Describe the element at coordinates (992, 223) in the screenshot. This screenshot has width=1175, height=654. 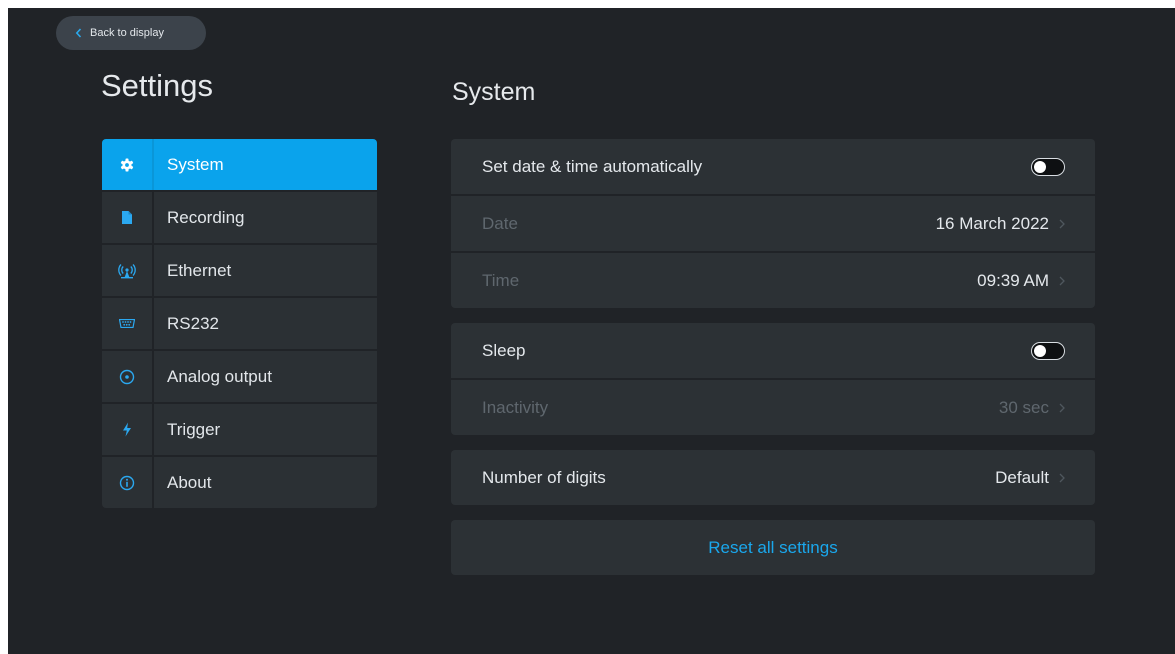
I see `date-value: 16 March 2022` at that location.